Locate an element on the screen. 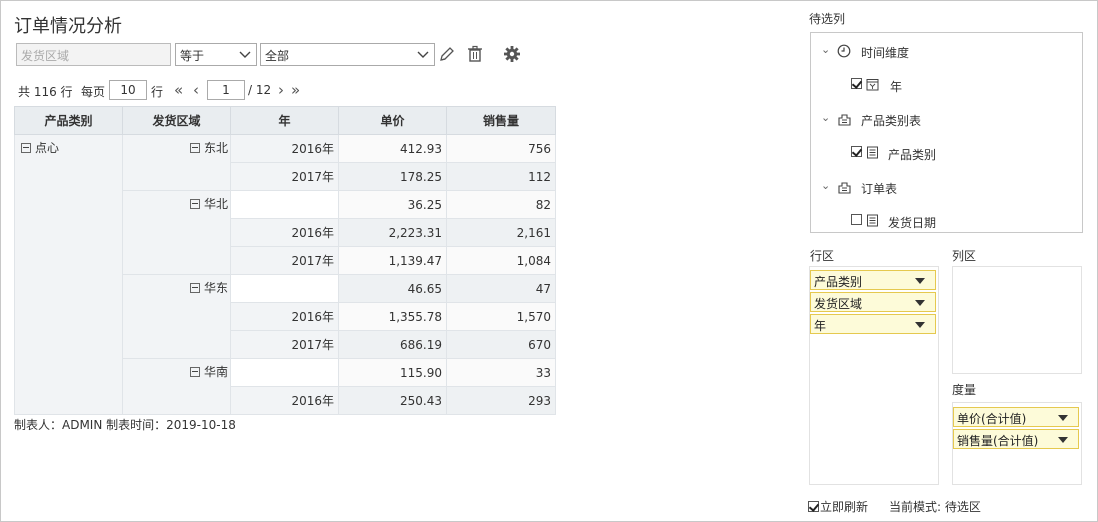 This screenshot has width=1098, height=522. tree-label: 发货日期 is located at coordinates (912, 223).